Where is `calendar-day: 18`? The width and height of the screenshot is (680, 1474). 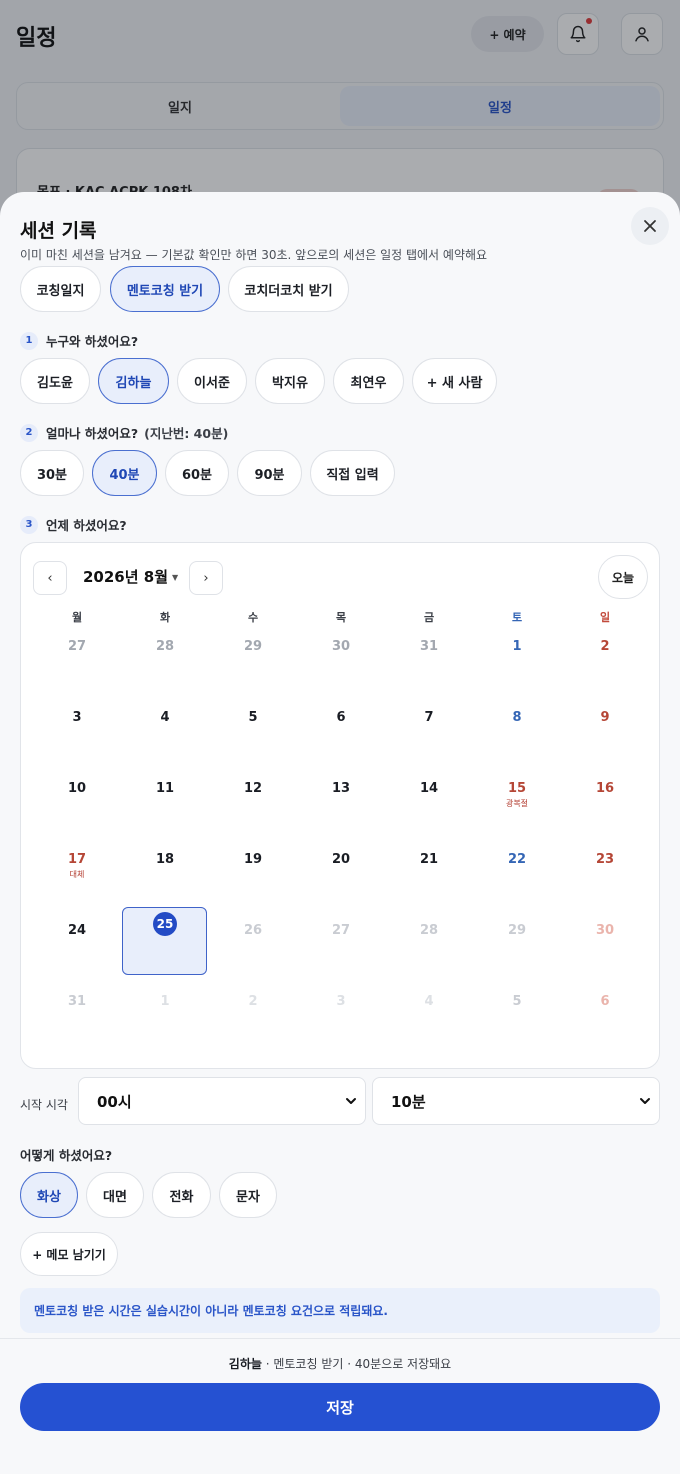 calendar-day: 18 is located at coordinates (165, 879).